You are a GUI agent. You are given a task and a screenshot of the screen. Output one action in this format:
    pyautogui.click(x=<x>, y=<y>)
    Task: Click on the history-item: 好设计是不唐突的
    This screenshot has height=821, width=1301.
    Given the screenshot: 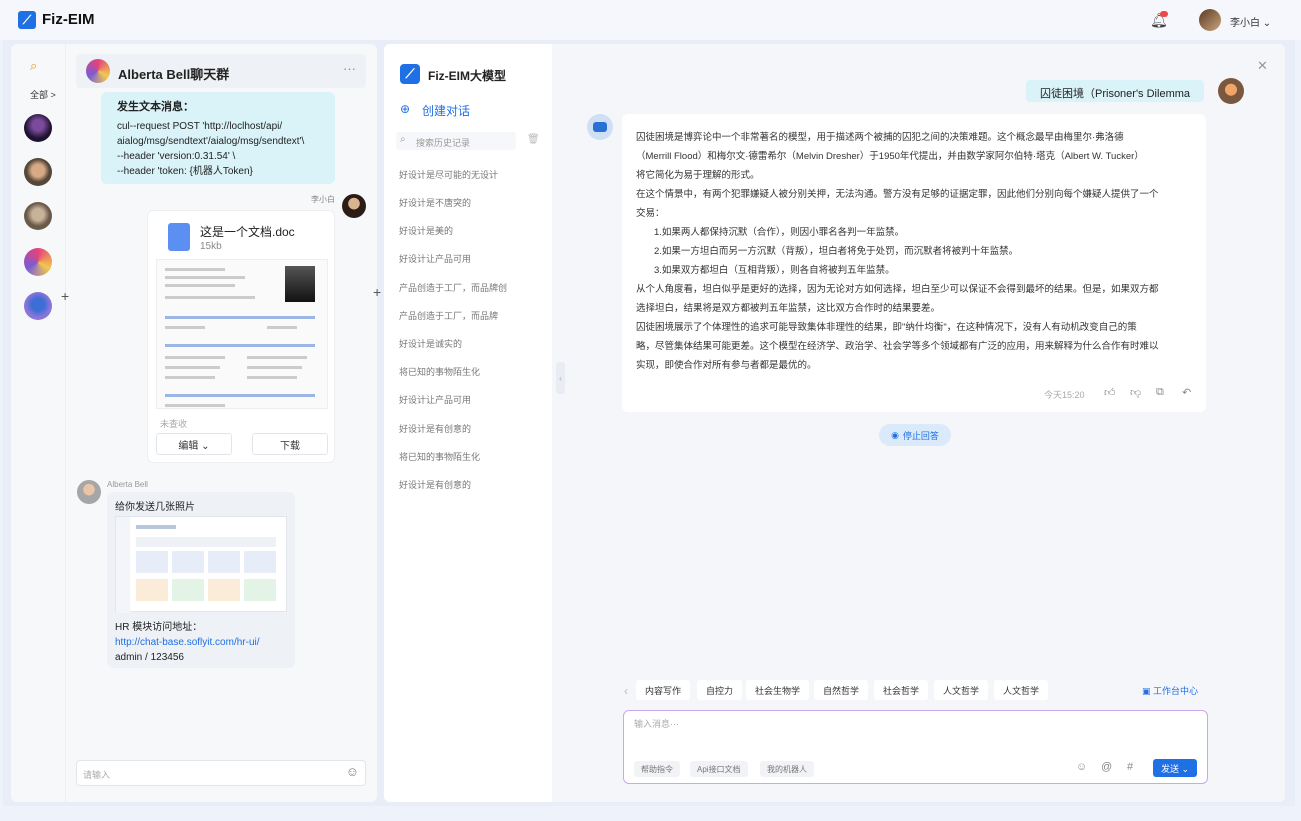 What is the action you would take?
    pyautogui.click(x=435, y=202)
    